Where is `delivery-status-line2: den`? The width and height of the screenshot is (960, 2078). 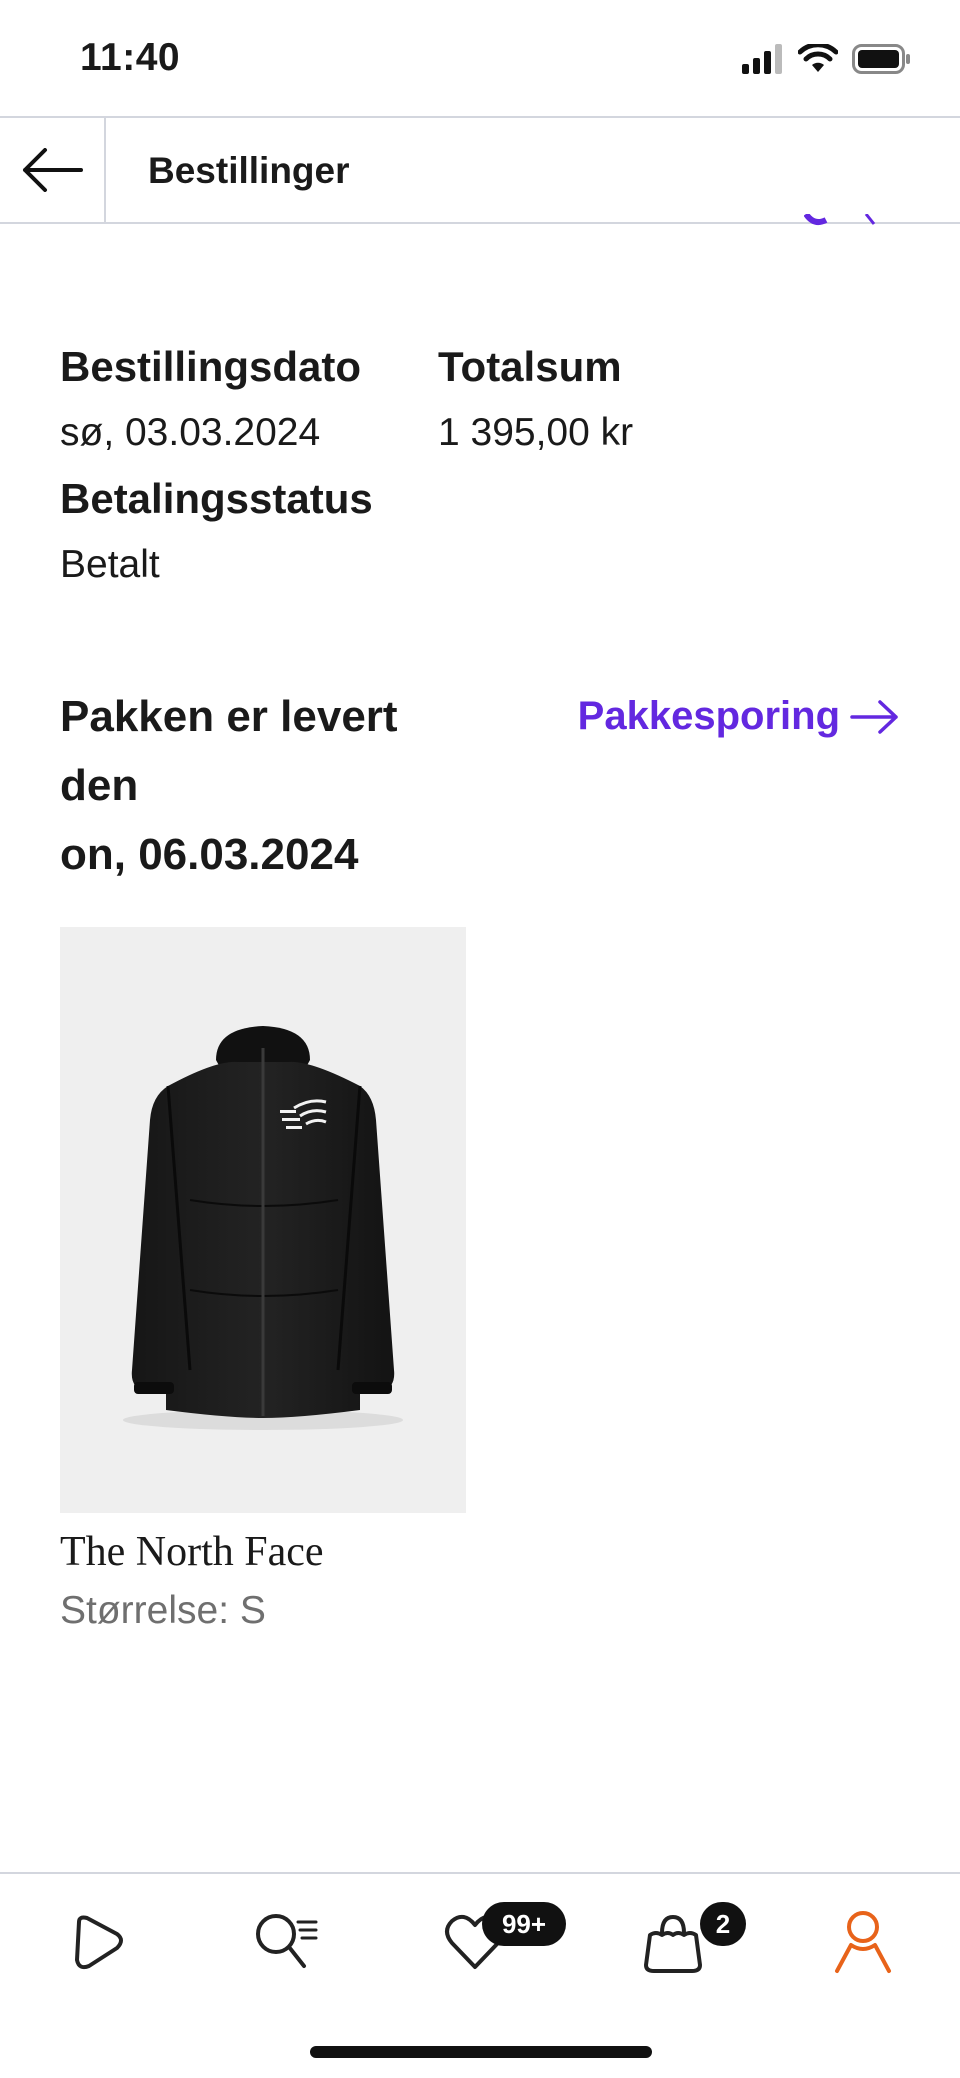 delivery-status-line2: den is located at coordinates (99, 785).